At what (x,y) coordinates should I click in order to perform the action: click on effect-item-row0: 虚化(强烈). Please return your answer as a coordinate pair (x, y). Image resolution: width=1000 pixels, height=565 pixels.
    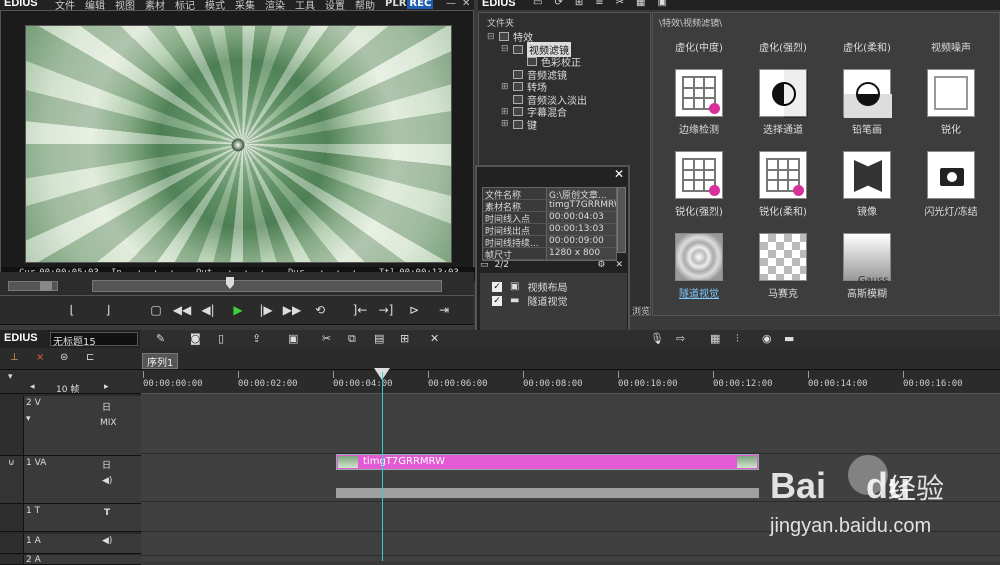
    Looking at the image, I should click on (783, 44).